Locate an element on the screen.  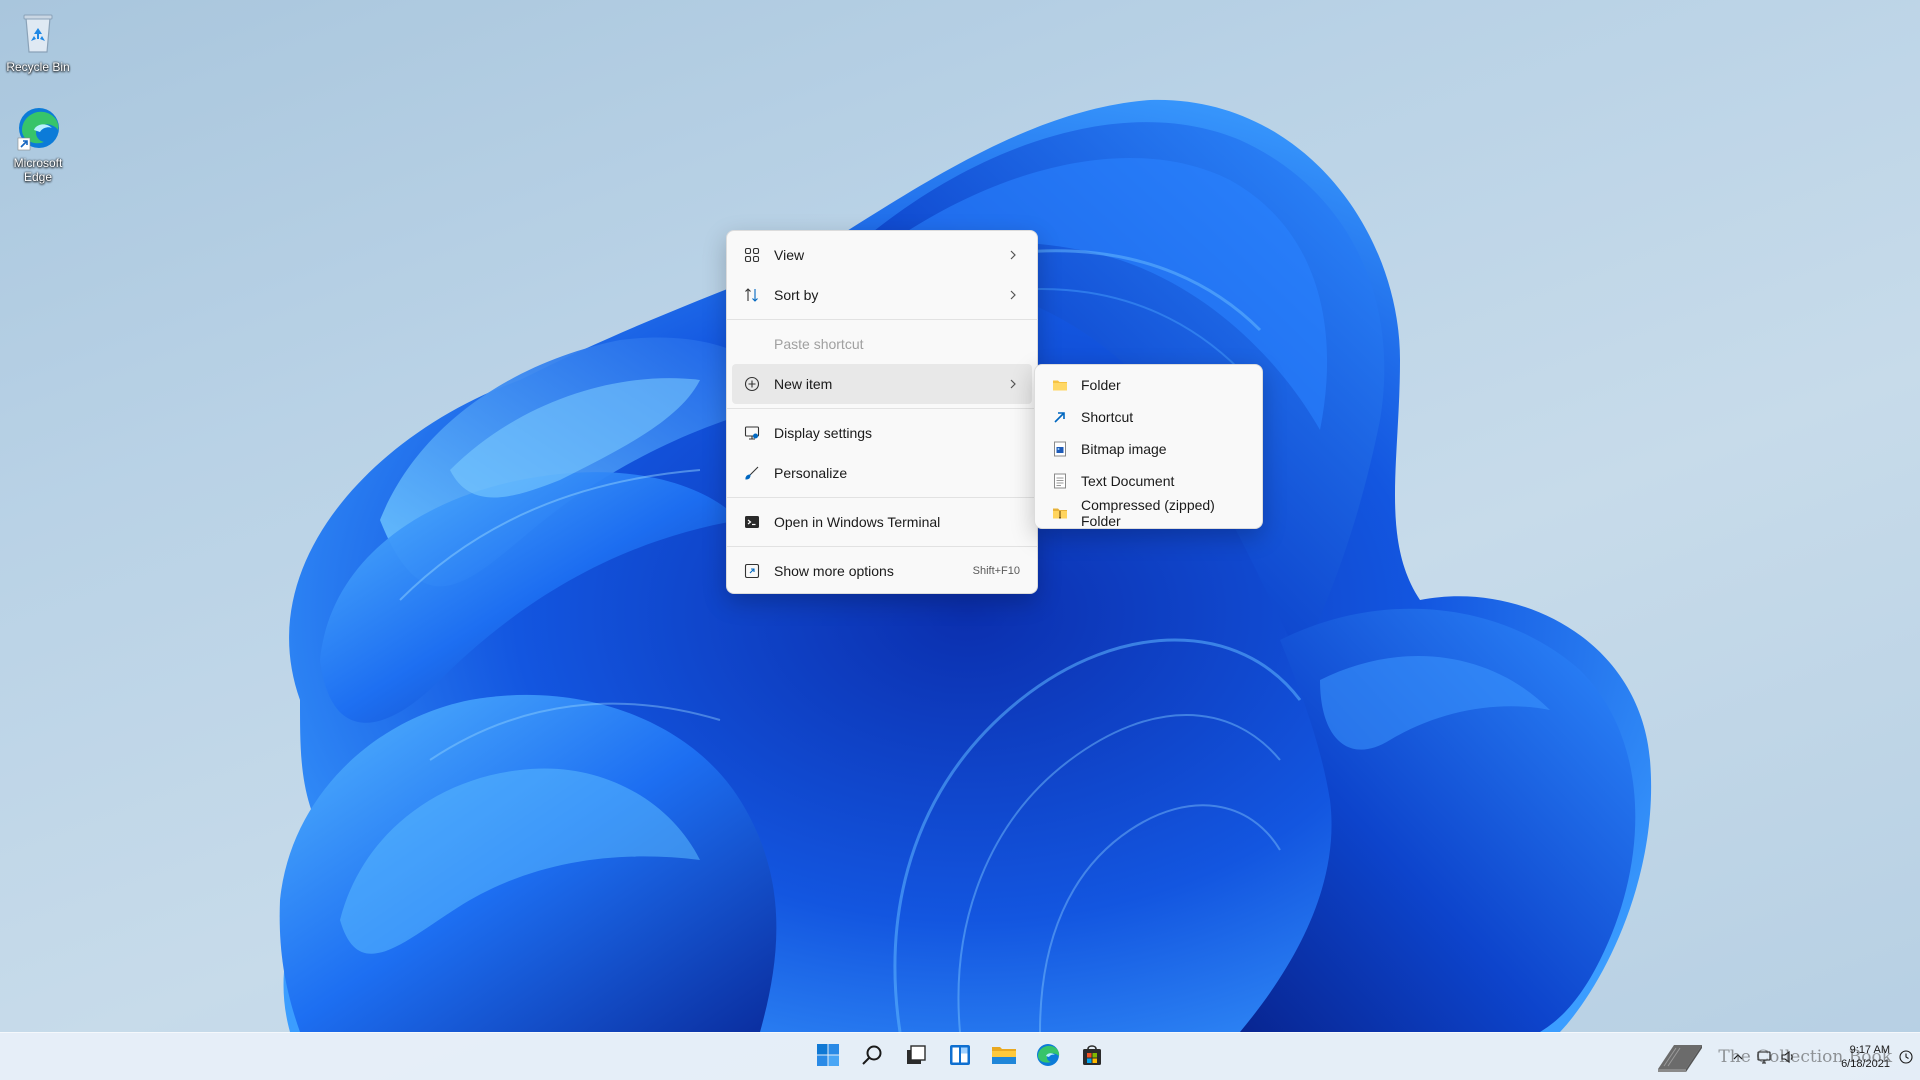
text-document-icon is located at coordinates (1060, 481).